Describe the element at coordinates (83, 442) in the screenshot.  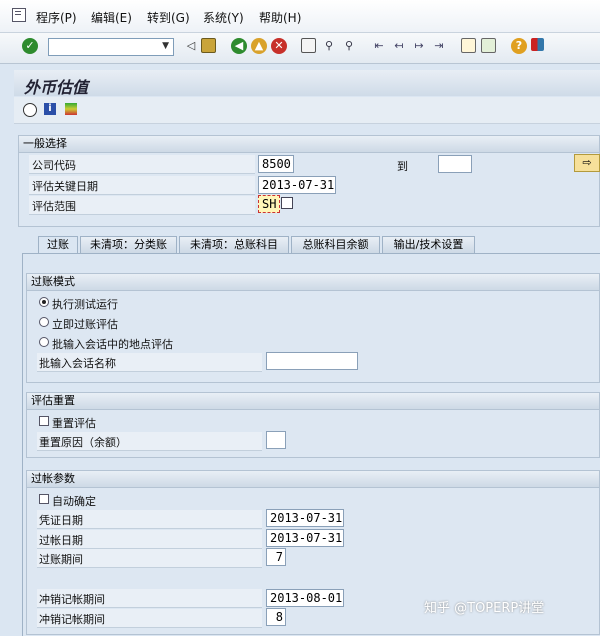
I see `reset-reason-label: 重置原因（余额）` at that location.